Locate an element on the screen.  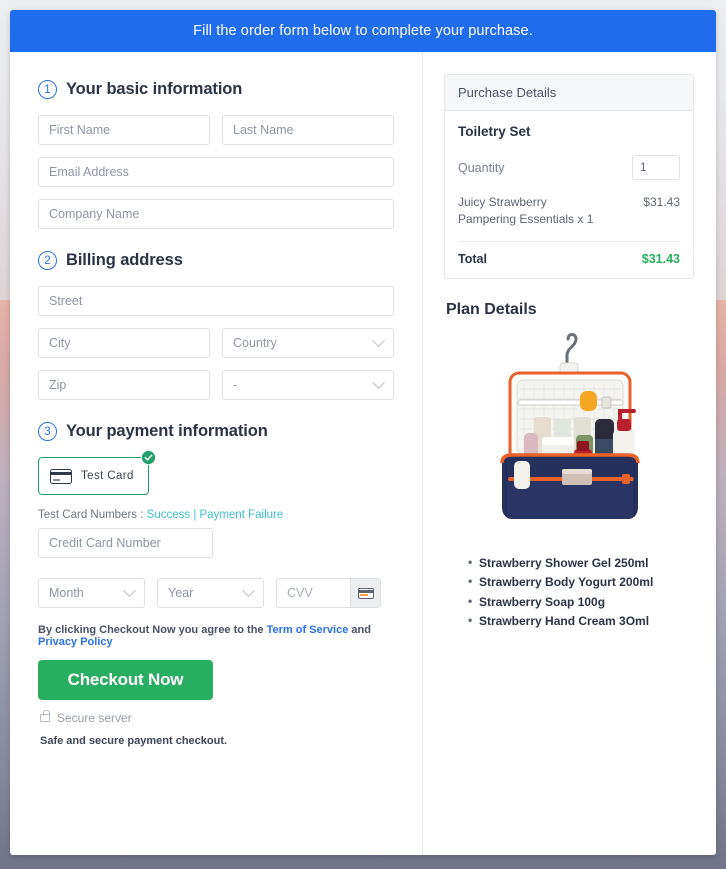
section-heading-payment-information: 3 Your payment information is located at coordinates (216, 431).